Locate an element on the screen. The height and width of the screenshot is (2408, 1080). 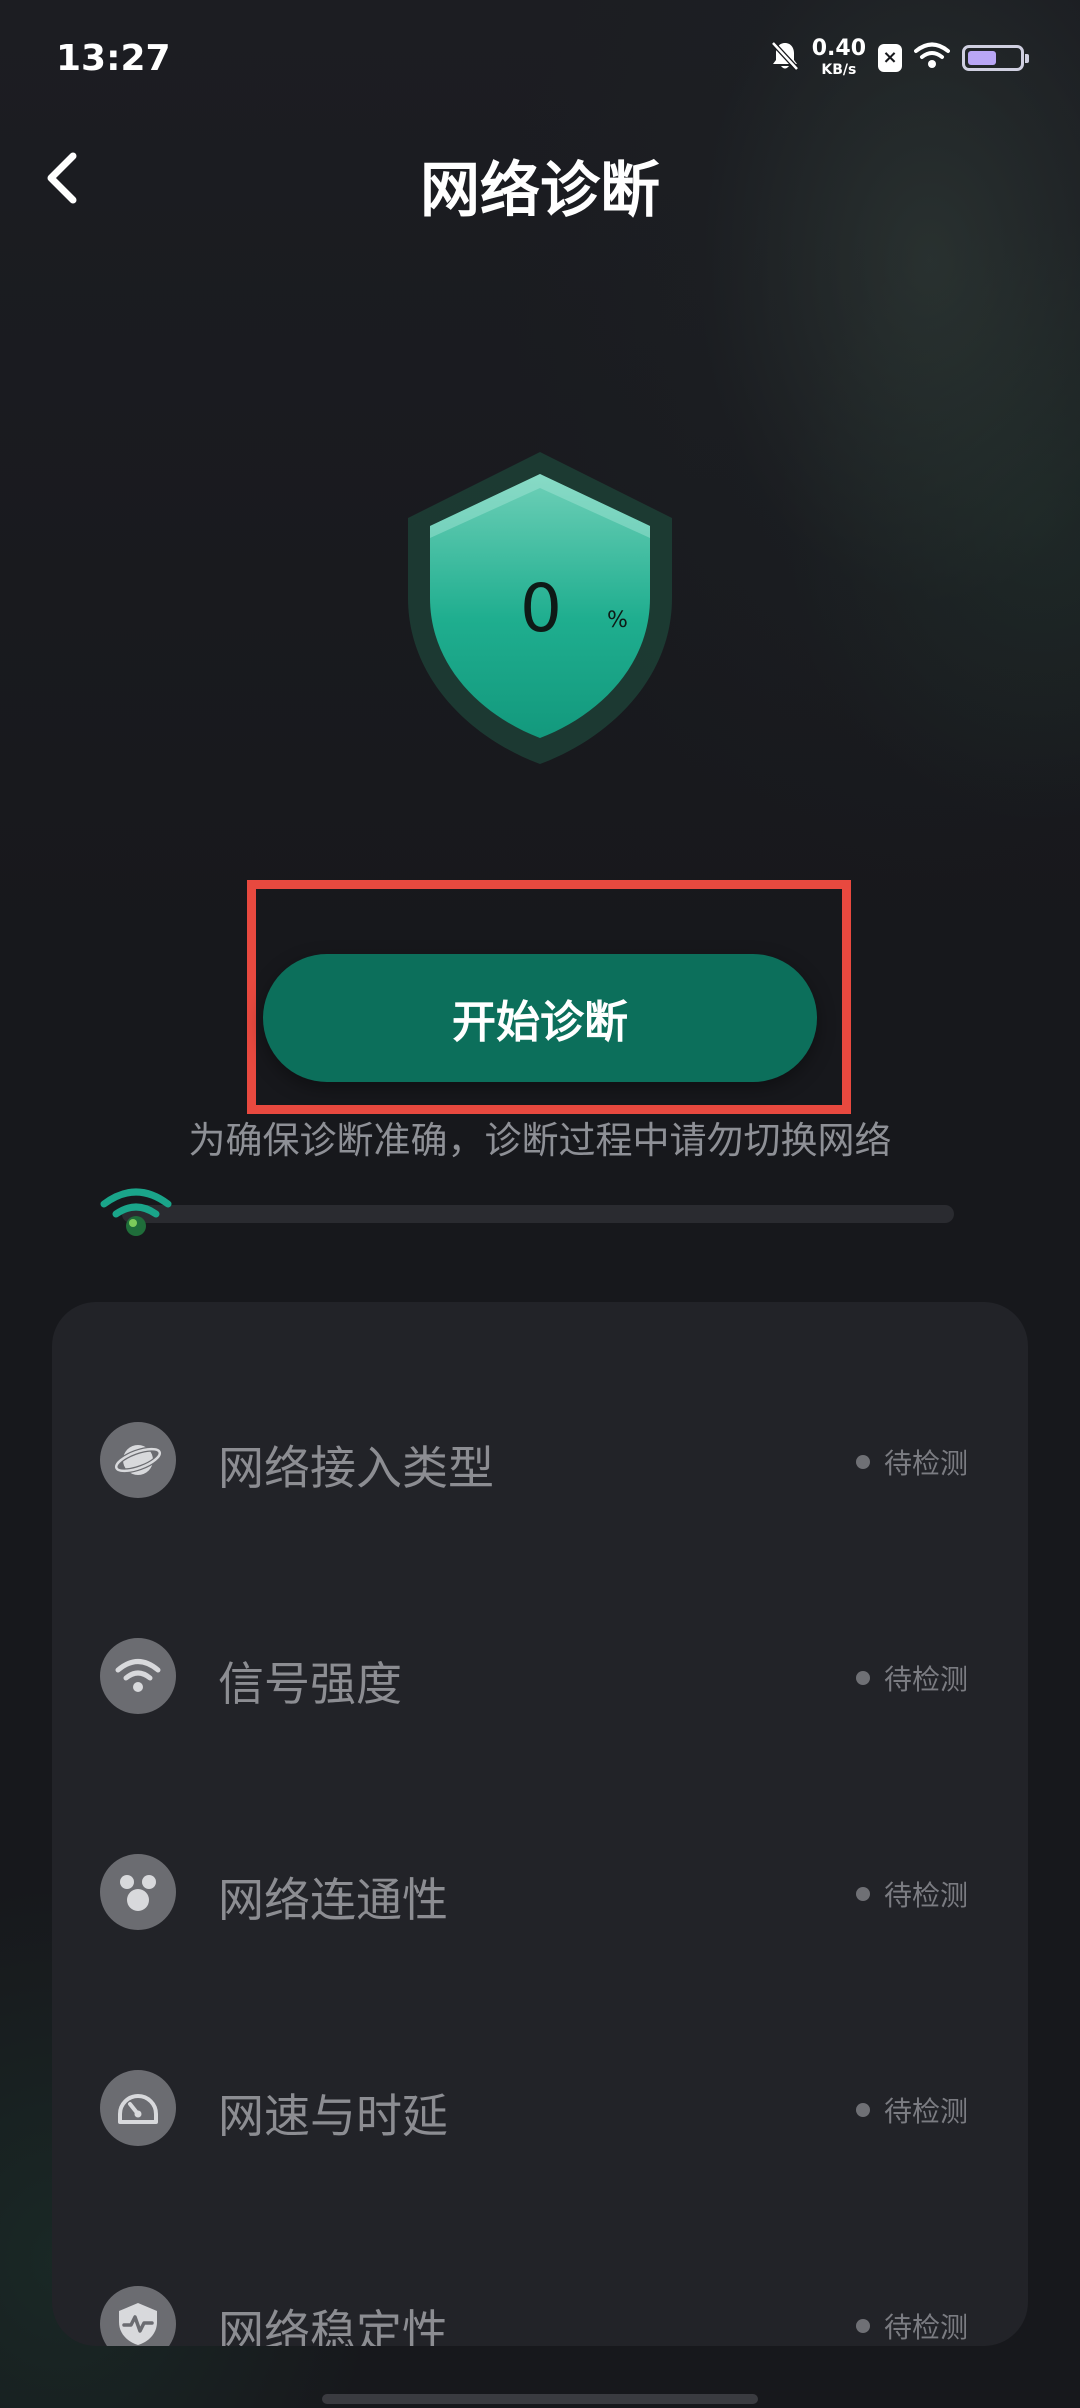
speedometer-icon is located at coordinates (138, 2108).